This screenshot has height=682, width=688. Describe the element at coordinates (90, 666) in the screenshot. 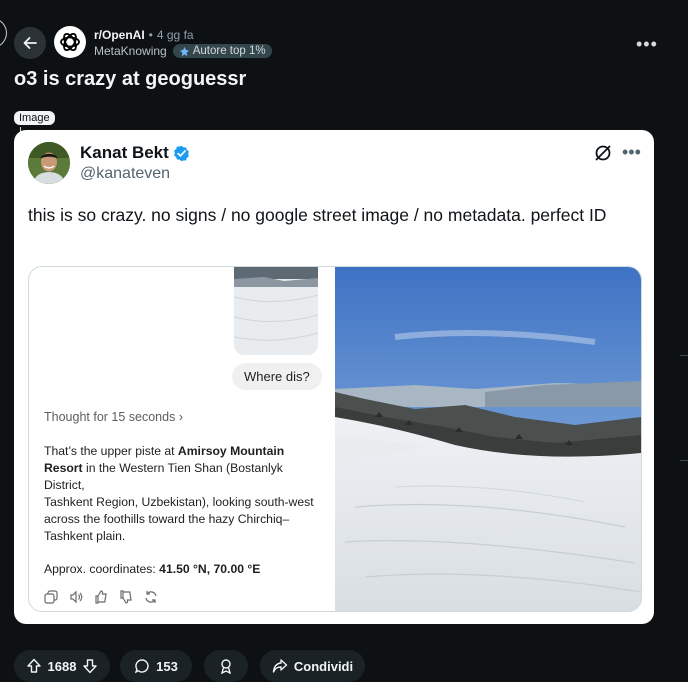

I see `downvote-icon` at that location.